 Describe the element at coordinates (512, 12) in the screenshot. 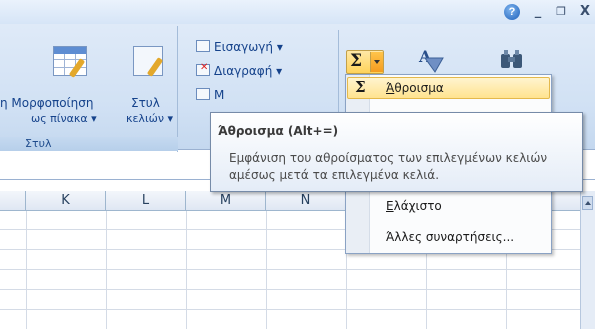

I see `help-icon: ?` at that location.